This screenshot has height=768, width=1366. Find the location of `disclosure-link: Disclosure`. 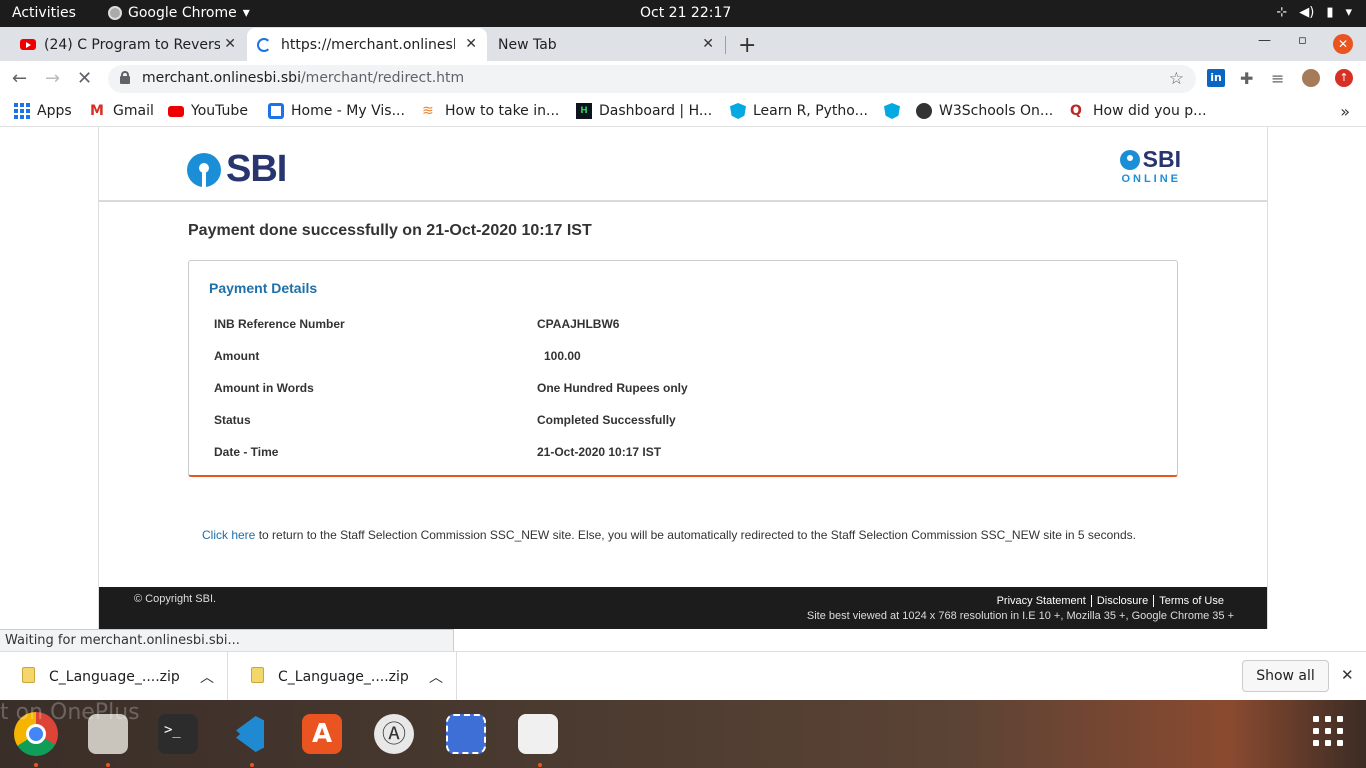

disclosure-link: Disclosure is located at coordinates (1123, 601).